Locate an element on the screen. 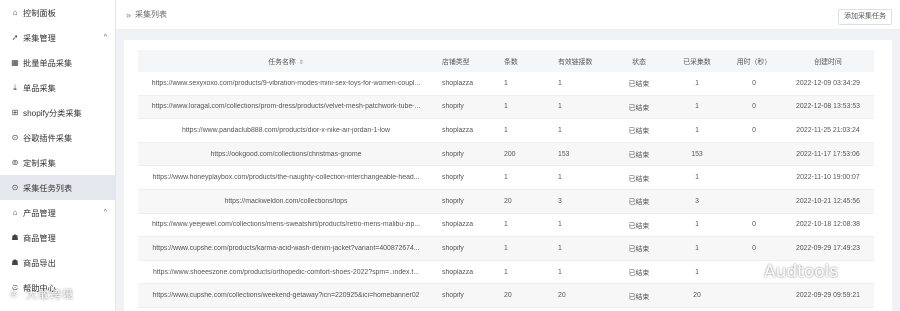  sidebar-item-2: ▦ 批量单品采集 is located at coordinates (57, 62).